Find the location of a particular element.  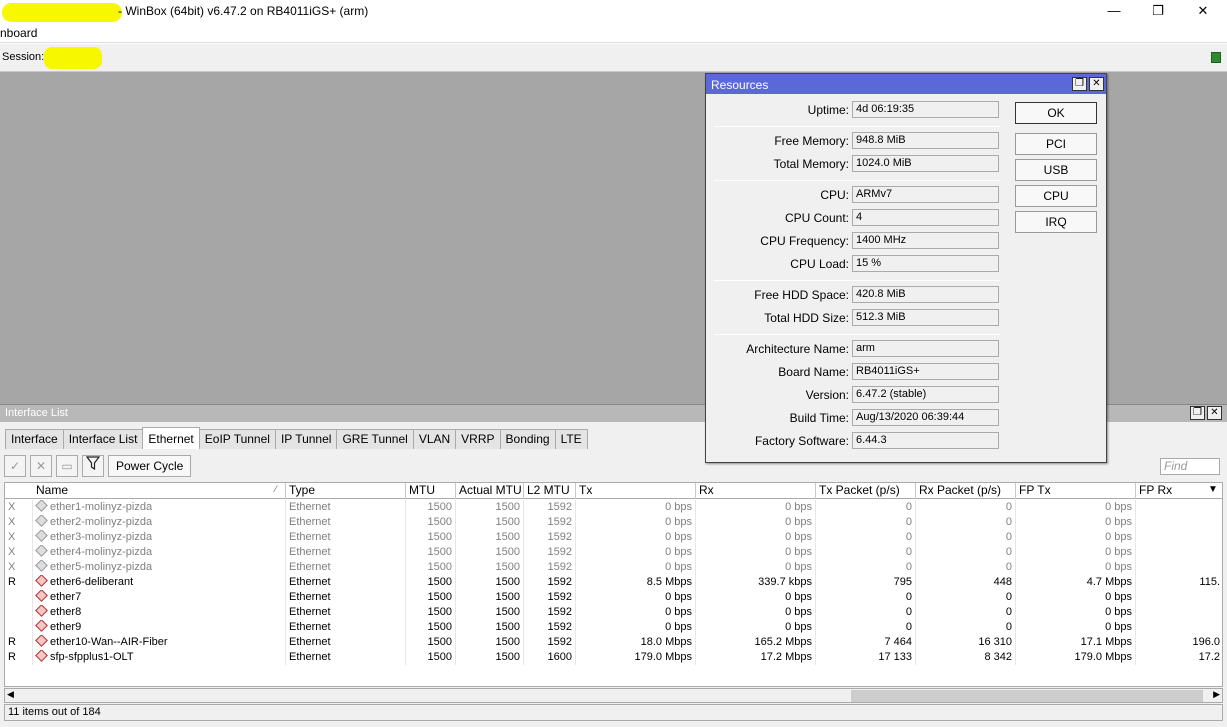

cell-mtu: 1500 is located at coordinates (431, 552).